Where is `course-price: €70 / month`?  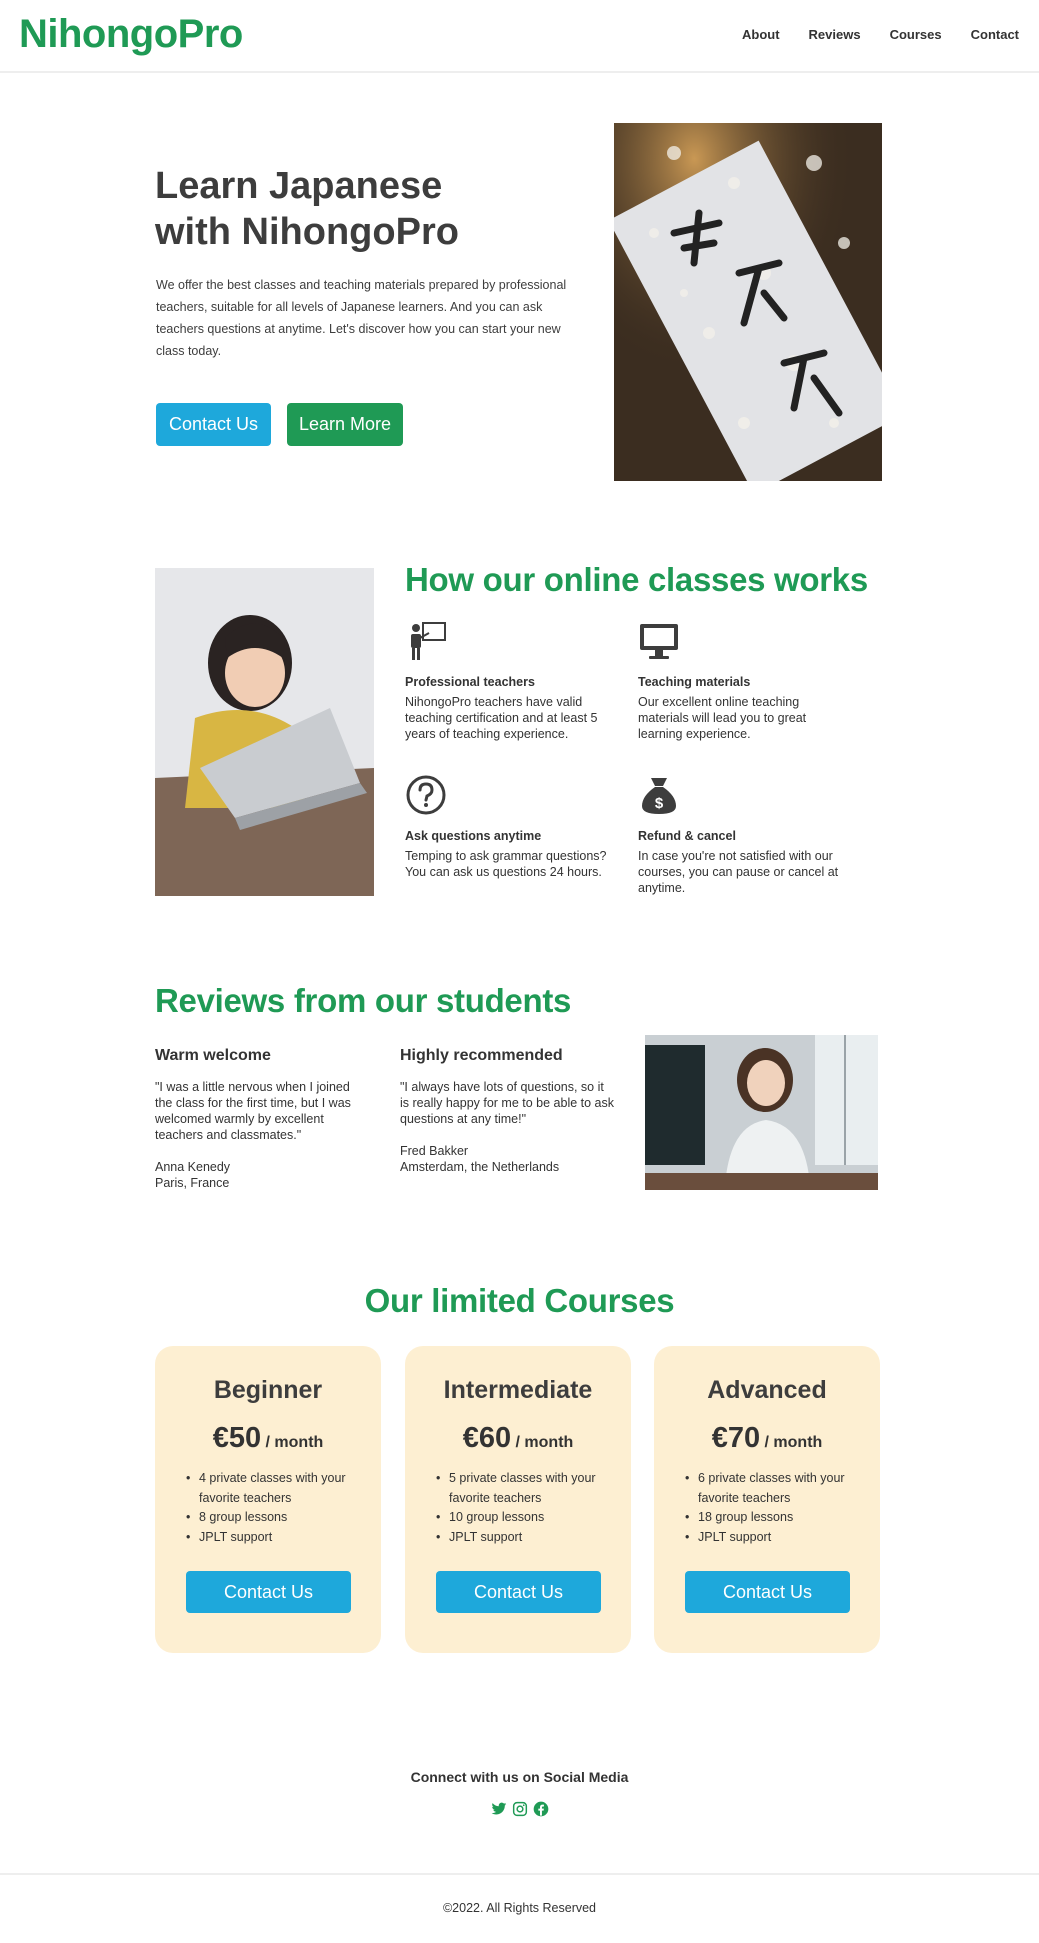
course-price: €70 / month is located at coordinates (767, 1438).